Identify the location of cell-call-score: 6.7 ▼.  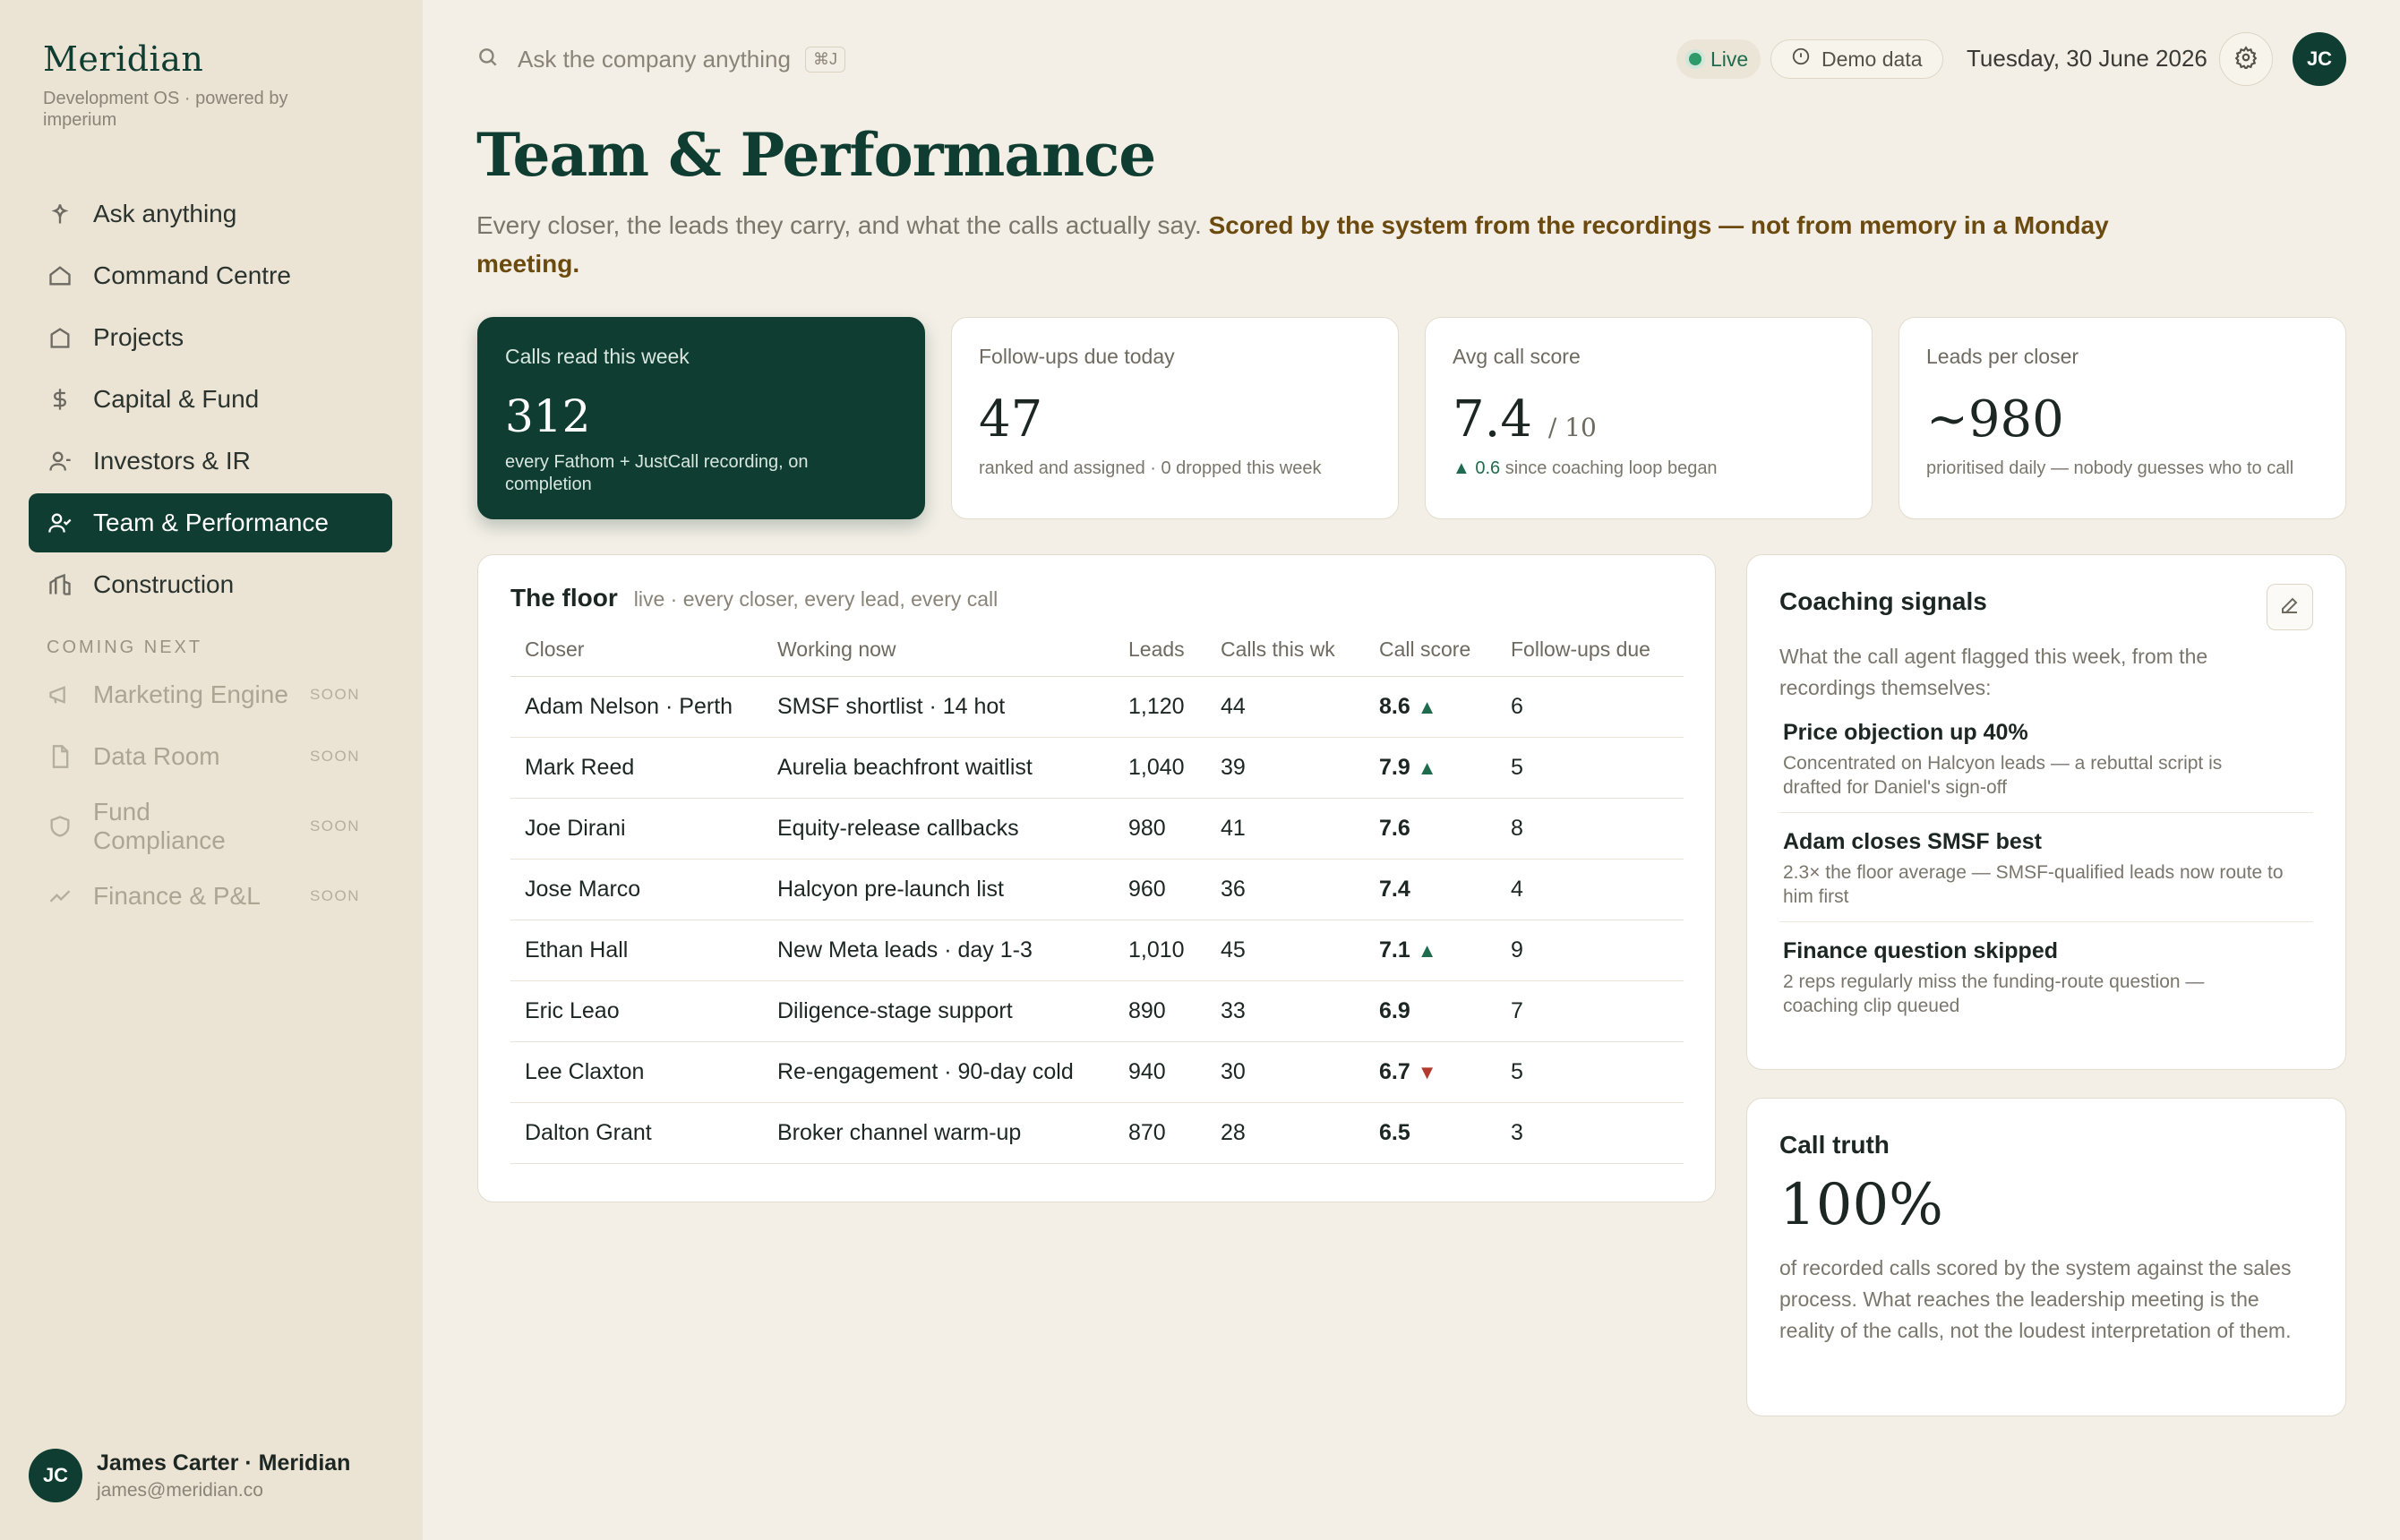
(1430, 1072).